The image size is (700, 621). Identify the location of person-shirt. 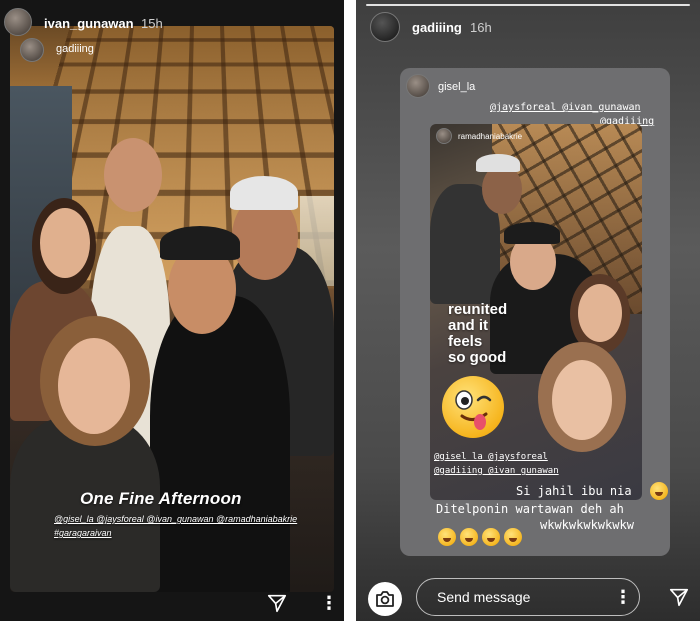
(220, 444).